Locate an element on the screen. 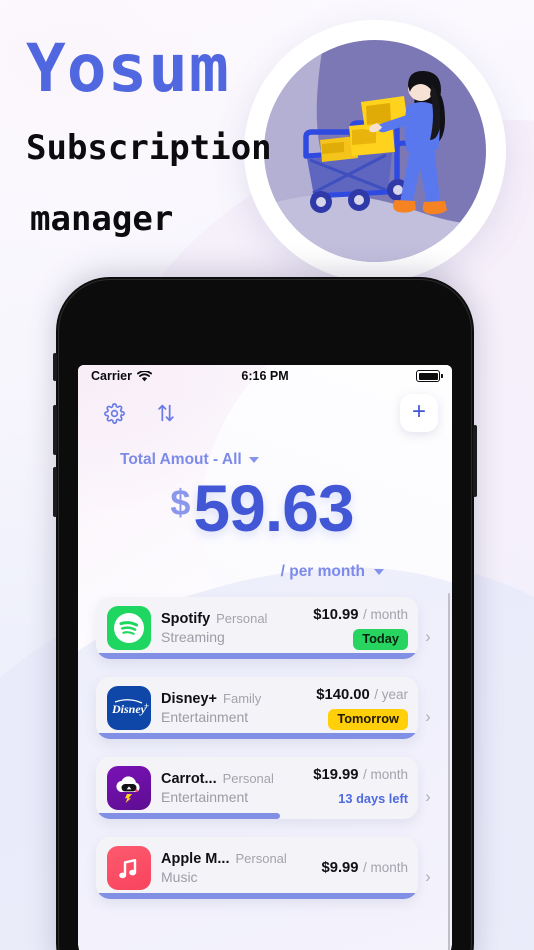  hero-illustration-badge is located at coordinates (375, 151).